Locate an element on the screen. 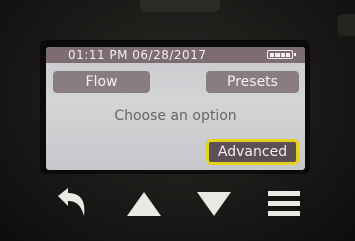 The width and height of the screenshot is (355, 241). status-bar: 01:11 PM 06/28/2017 is located at coordinates (175, 55).